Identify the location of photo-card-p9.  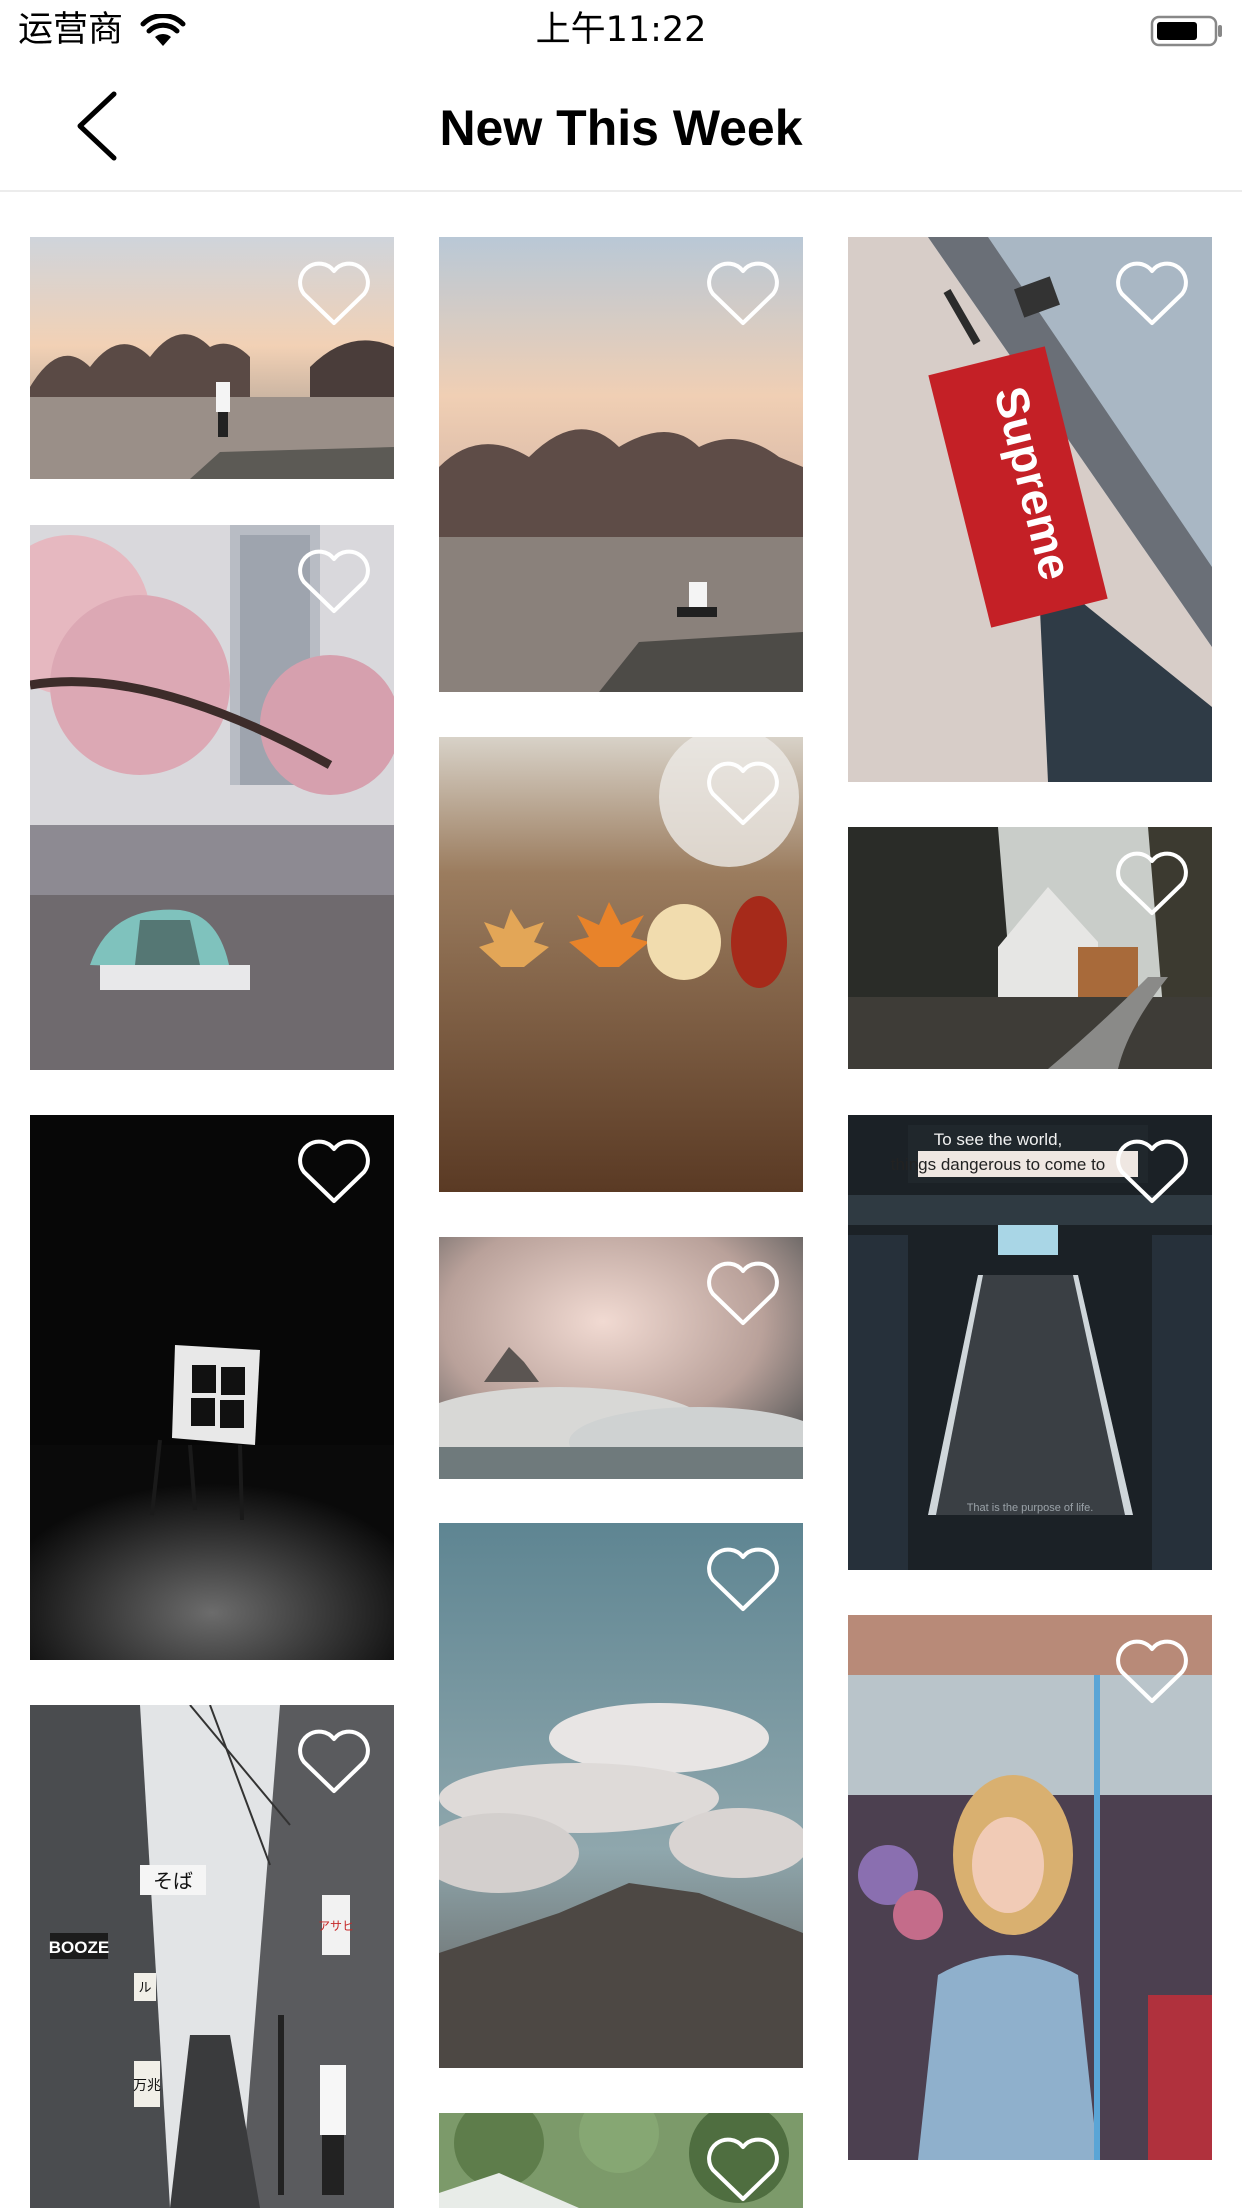
(621, 2160).